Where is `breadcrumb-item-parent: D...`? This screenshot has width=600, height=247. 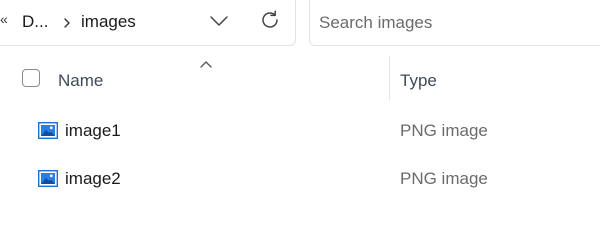
breadcrumb-item-parent: D... is located at coordinates (35, 22).